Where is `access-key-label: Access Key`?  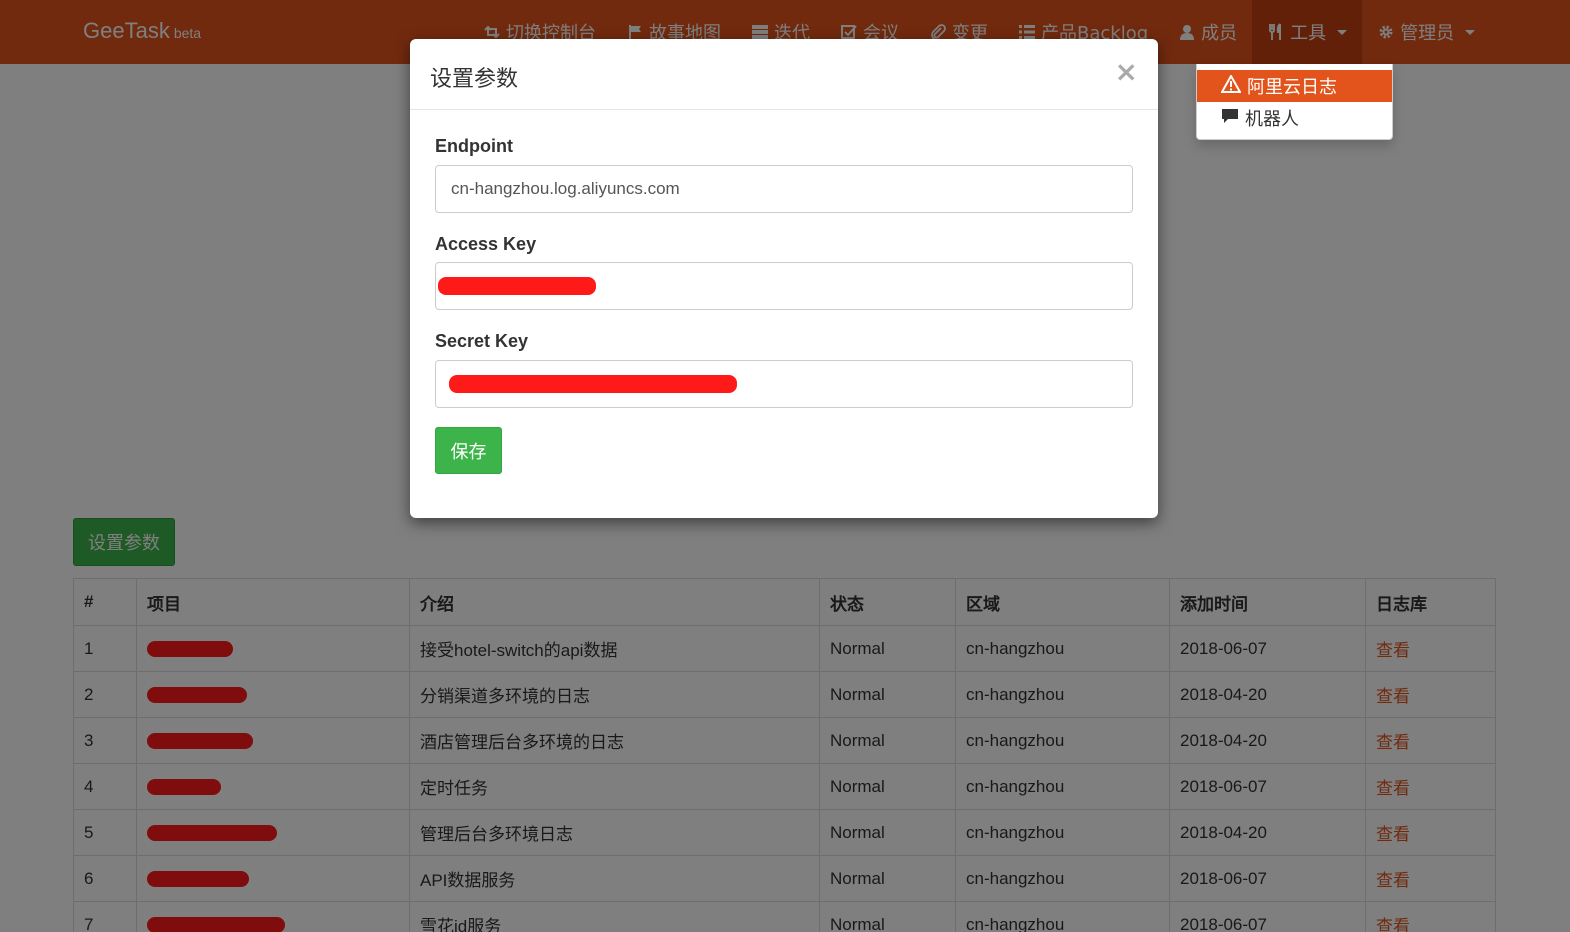 access-key-label: Access Key is located at coordinates (486, 244).